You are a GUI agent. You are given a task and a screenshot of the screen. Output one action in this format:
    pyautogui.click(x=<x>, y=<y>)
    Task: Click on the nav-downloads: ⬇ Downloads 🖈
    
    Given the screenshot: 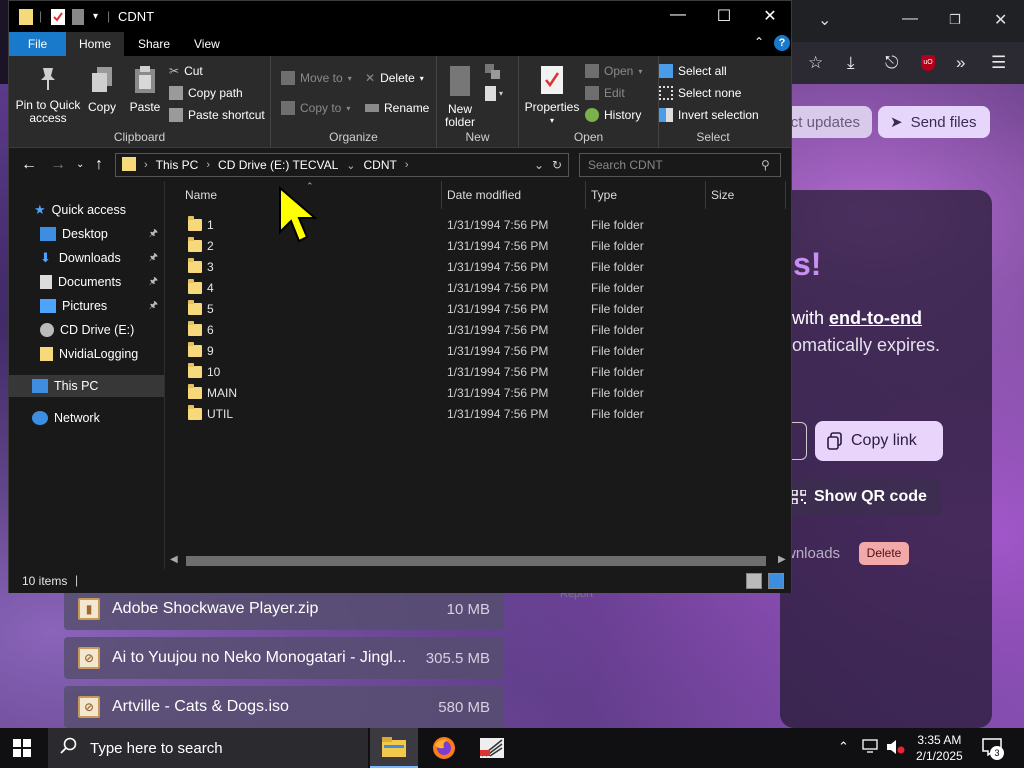 What is the action you would take?
    pyautogui.click(x=86, y=258)
    